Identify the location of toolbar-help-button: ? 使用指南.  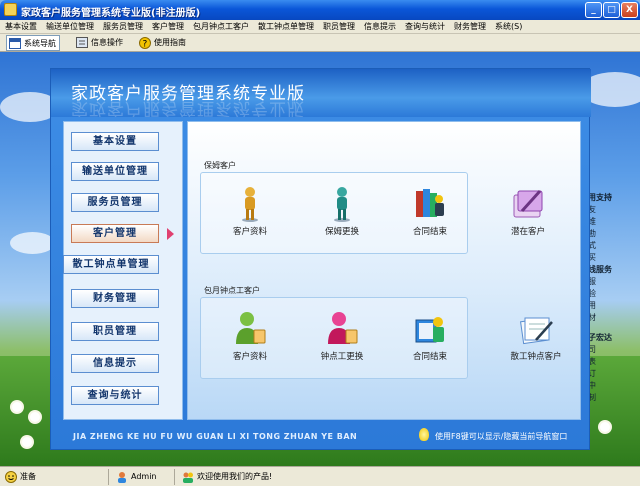
(161, 43).